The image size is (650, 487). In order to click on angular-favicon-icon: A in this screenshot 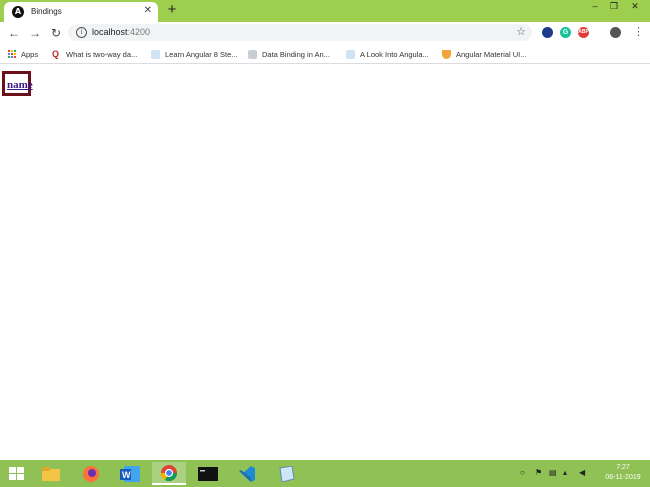, I will do `click(18, 12)`.